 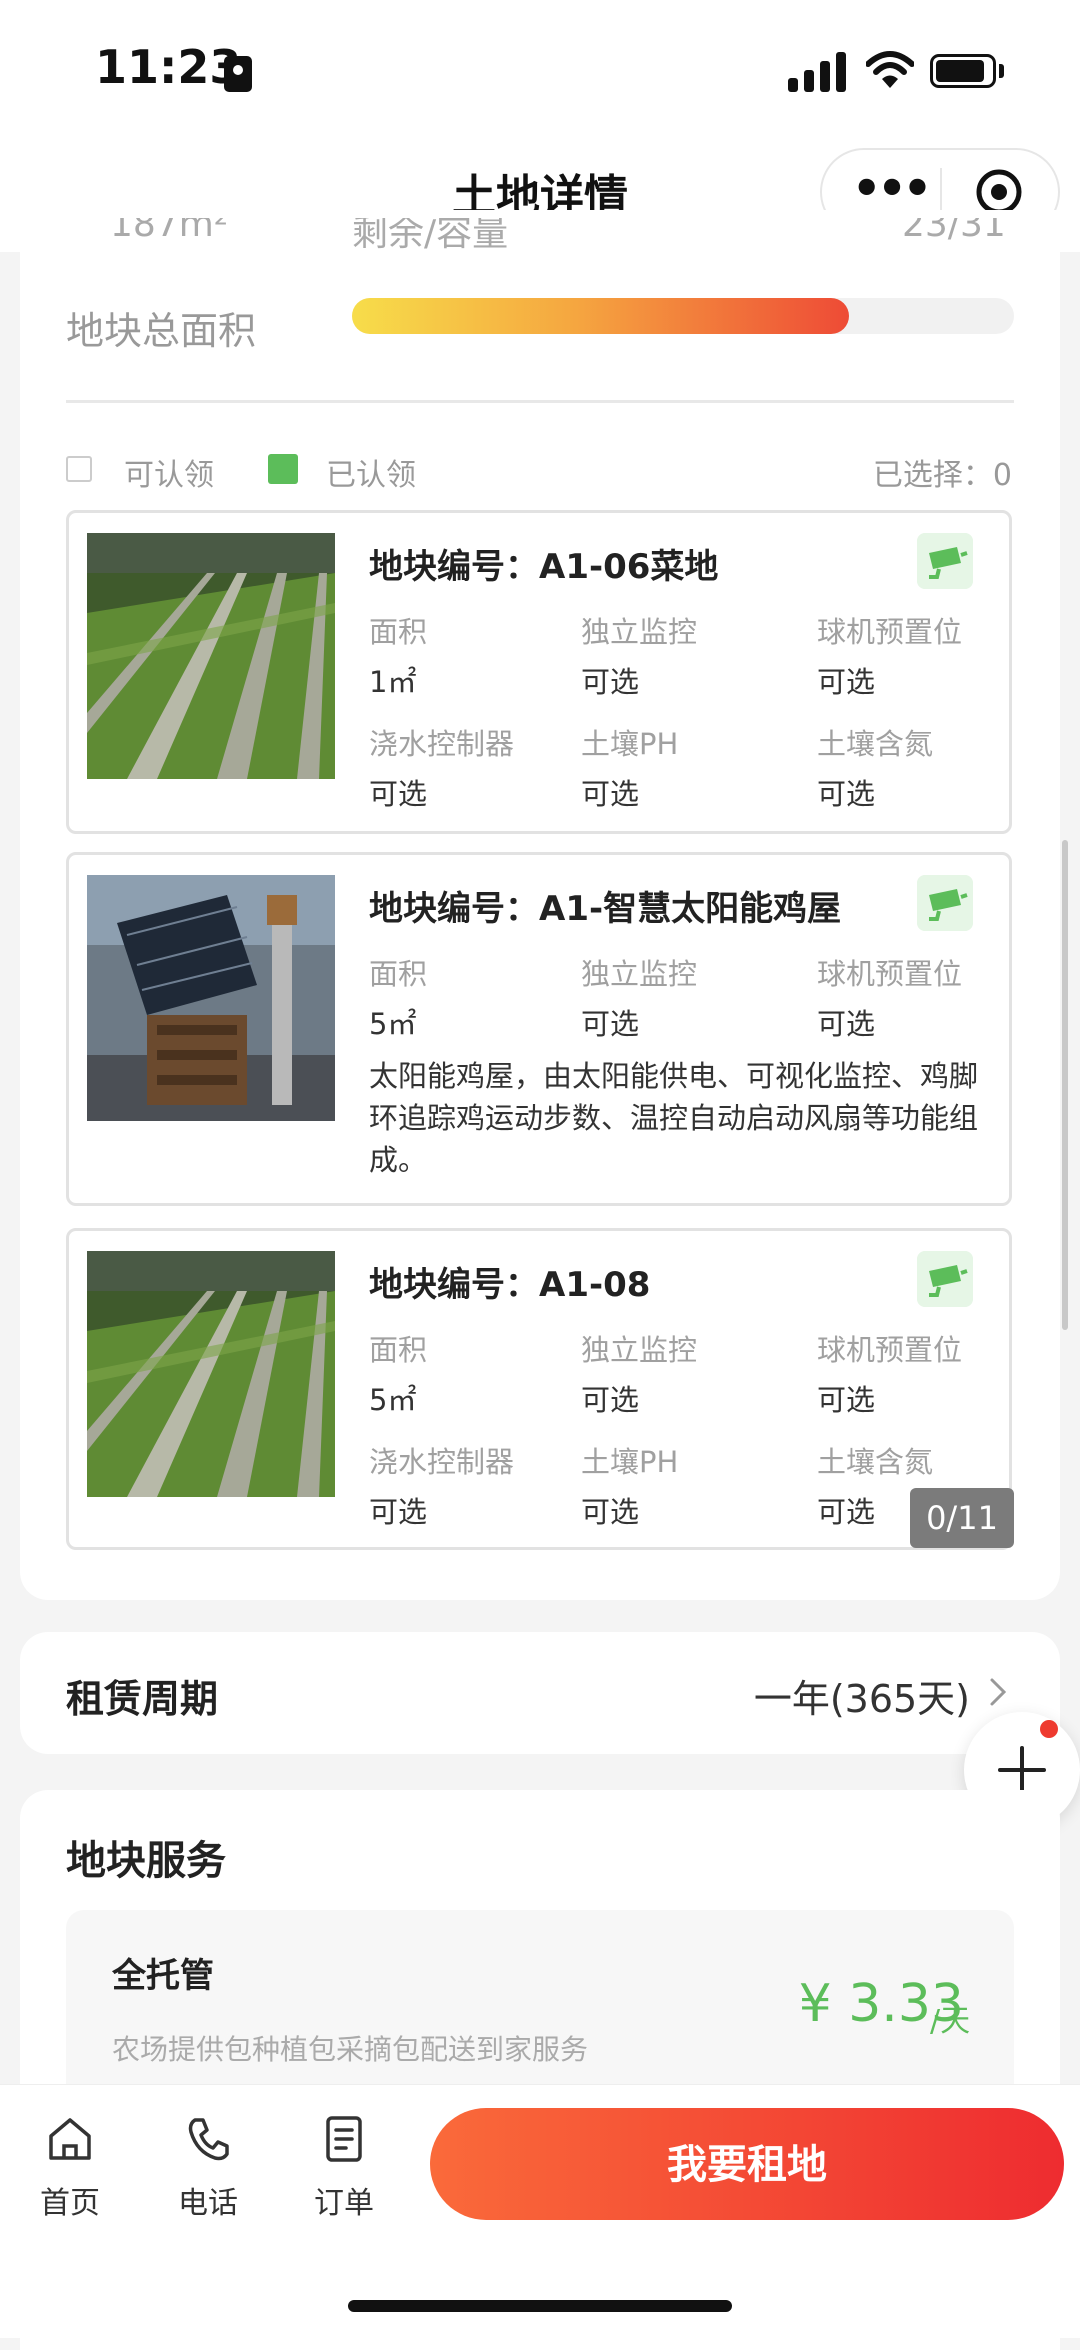 What do you see at coordinates (605, 909) in the screenshot?
I see `plot-name: 地块编号：A1-智慧太阳能鸡屋` at bounding box center [605, 909].